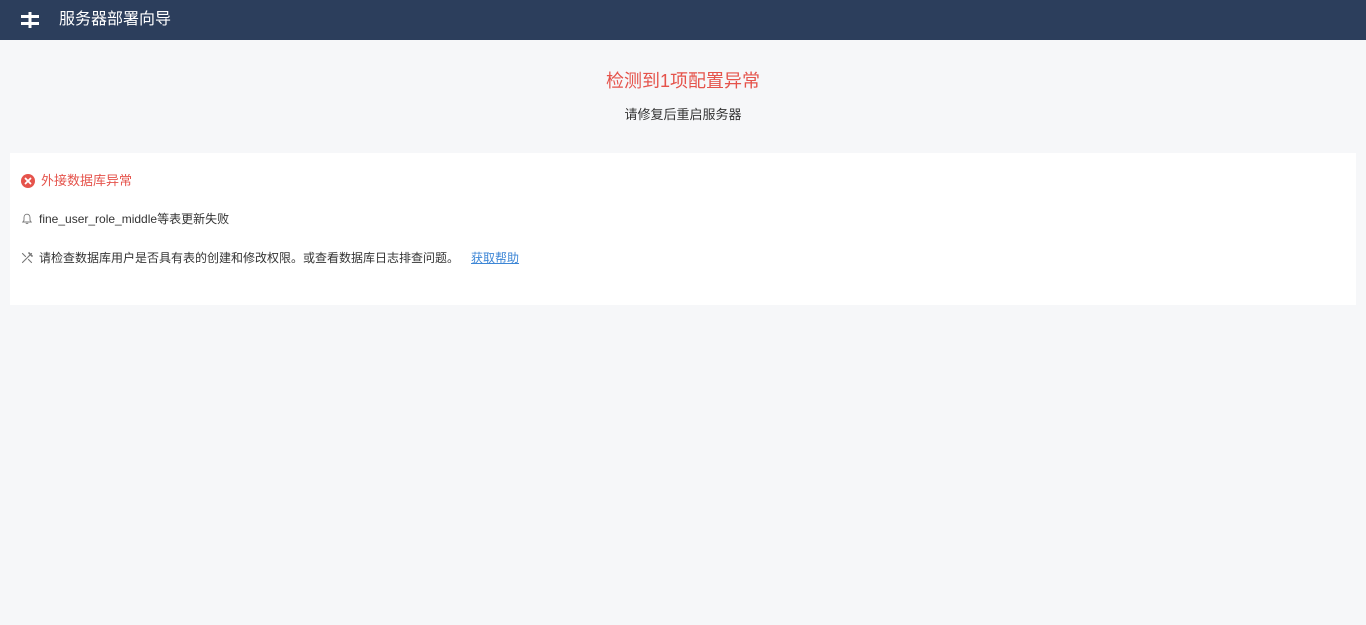  I want to click on error-header: 外接数据库异常, so click(76, 181).